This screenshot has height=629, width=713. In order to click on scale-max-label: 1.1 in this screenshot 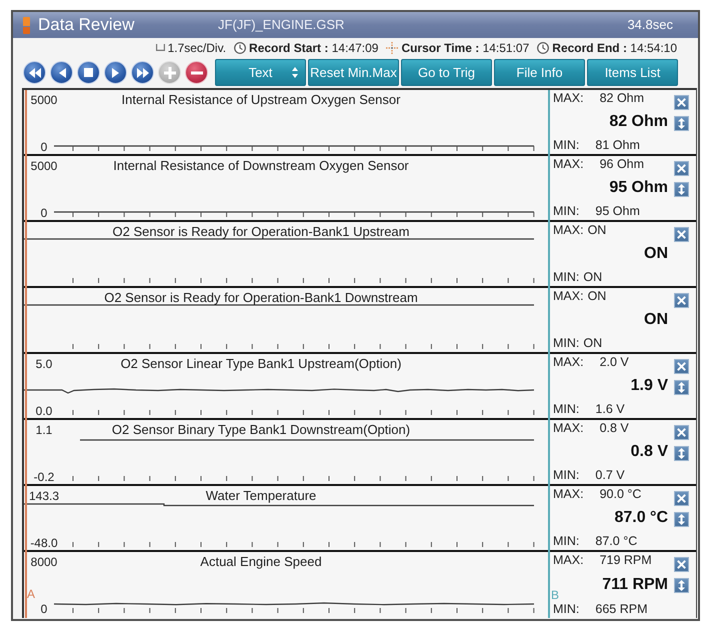, I will do `click(44, 430)`.